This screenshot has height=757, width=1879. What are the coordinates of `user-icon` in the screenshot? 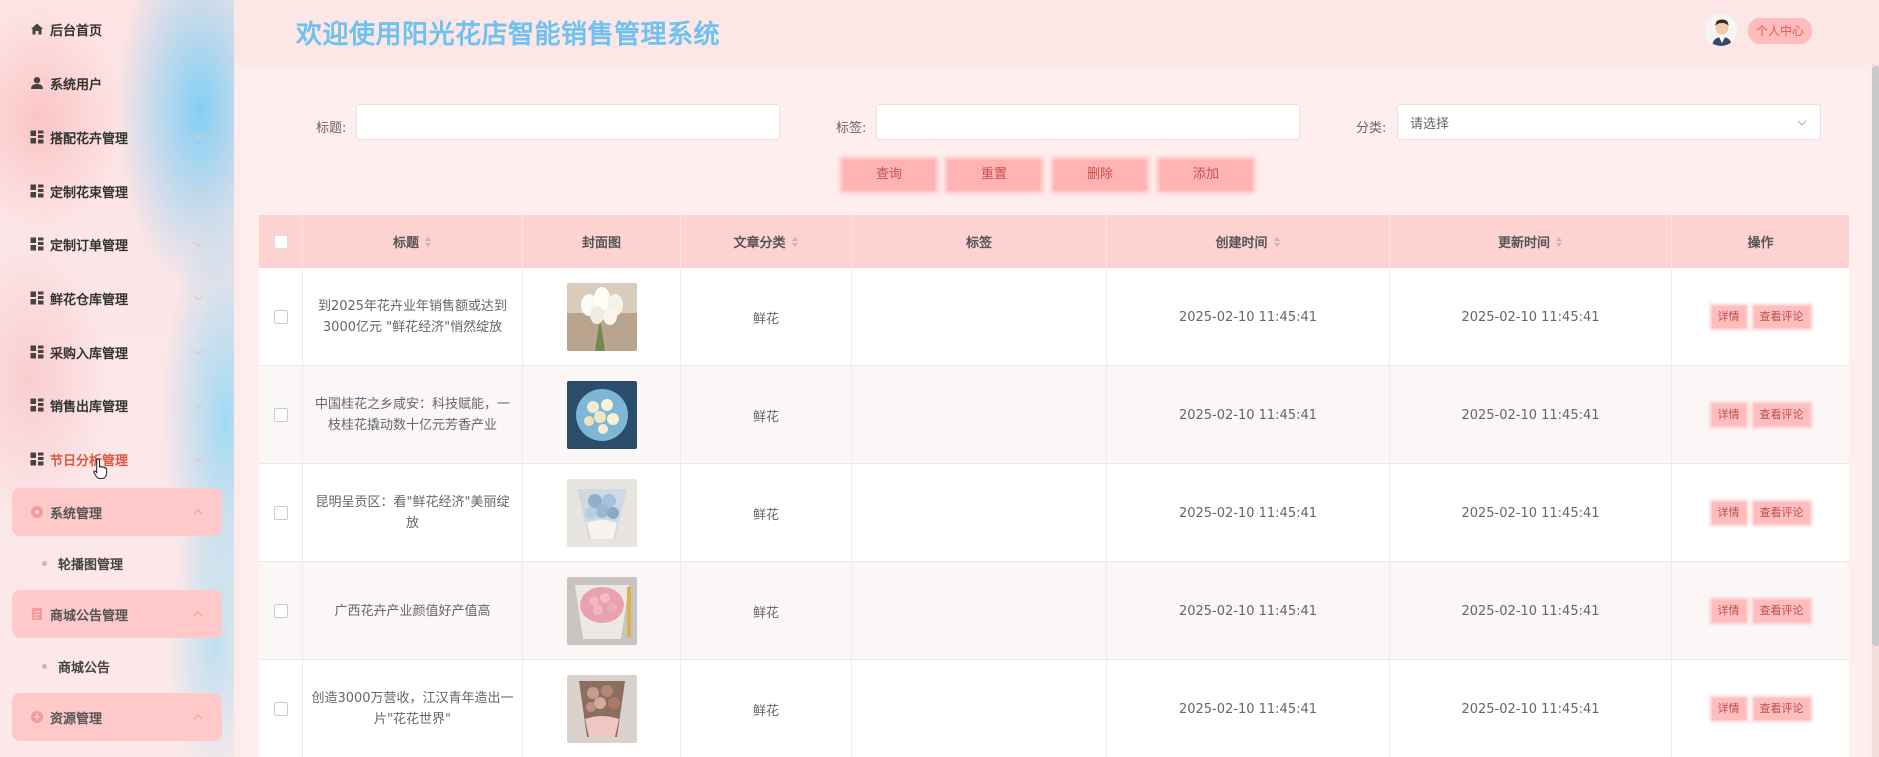 It's located at (37, 83).